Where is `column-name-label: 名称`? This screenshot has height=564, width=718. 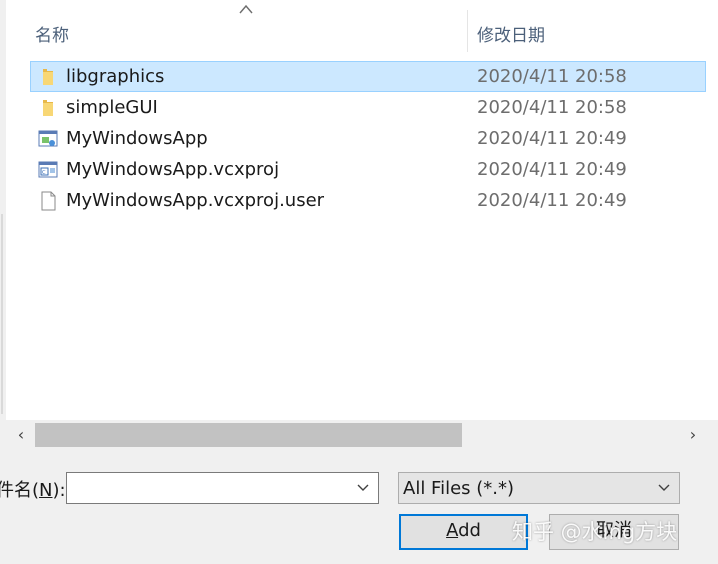
column-name-label: 名称 is located at coordinates (52, 36).